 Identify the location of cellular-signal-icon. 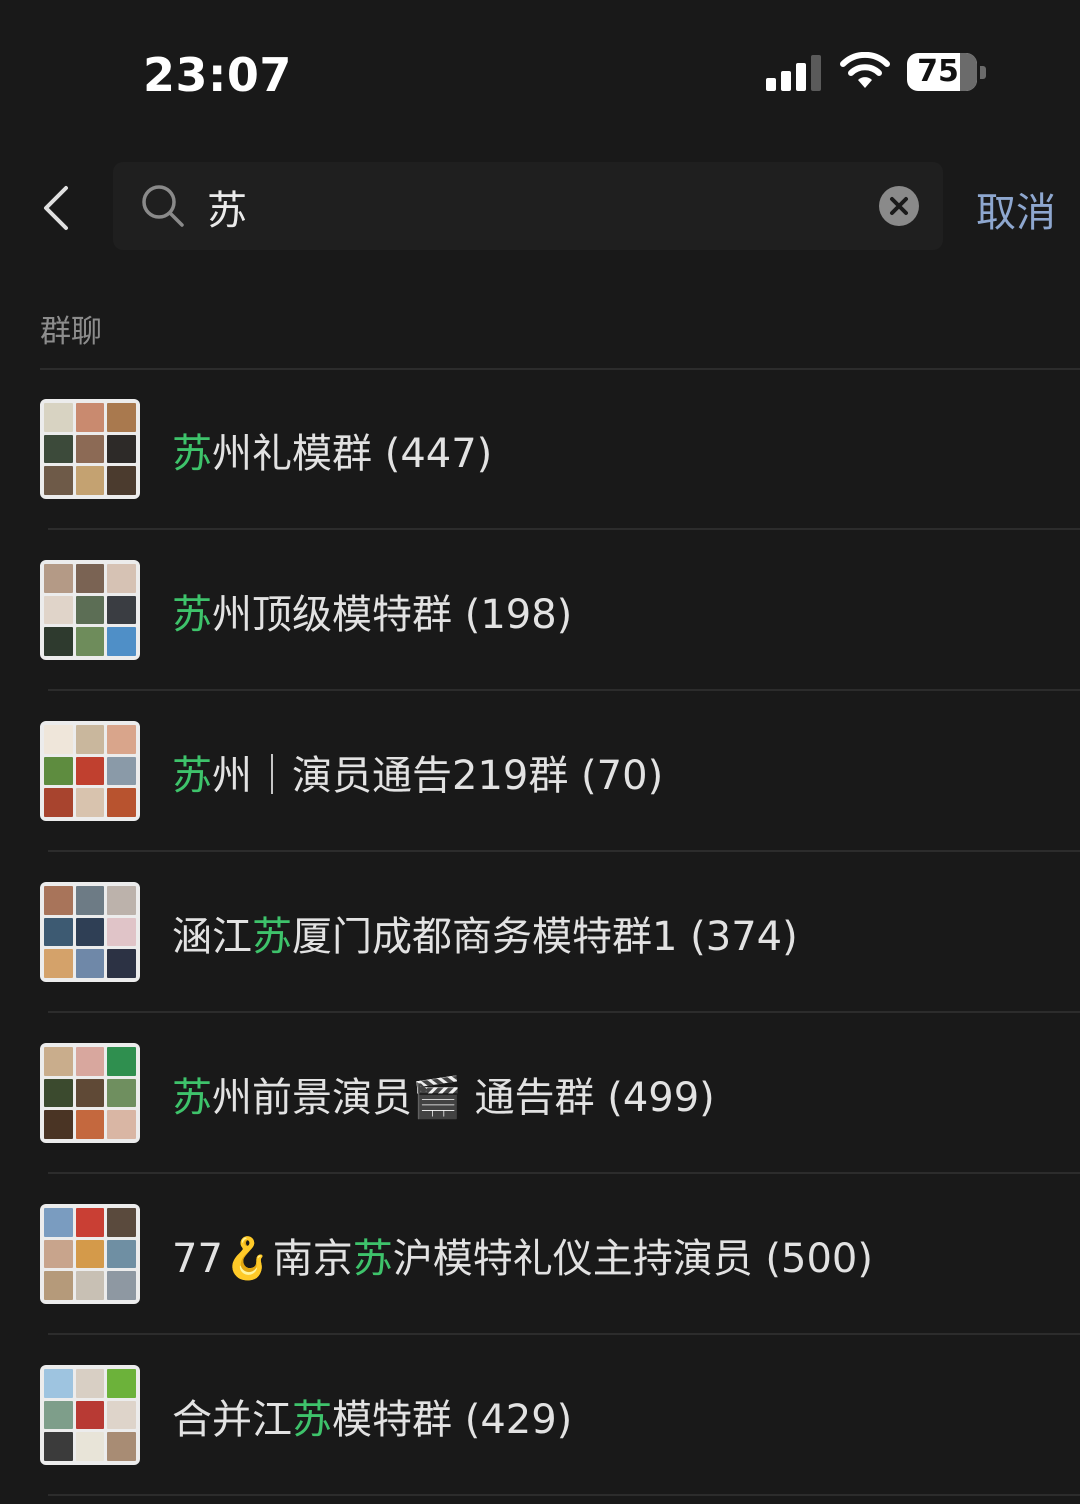
(793, 73).